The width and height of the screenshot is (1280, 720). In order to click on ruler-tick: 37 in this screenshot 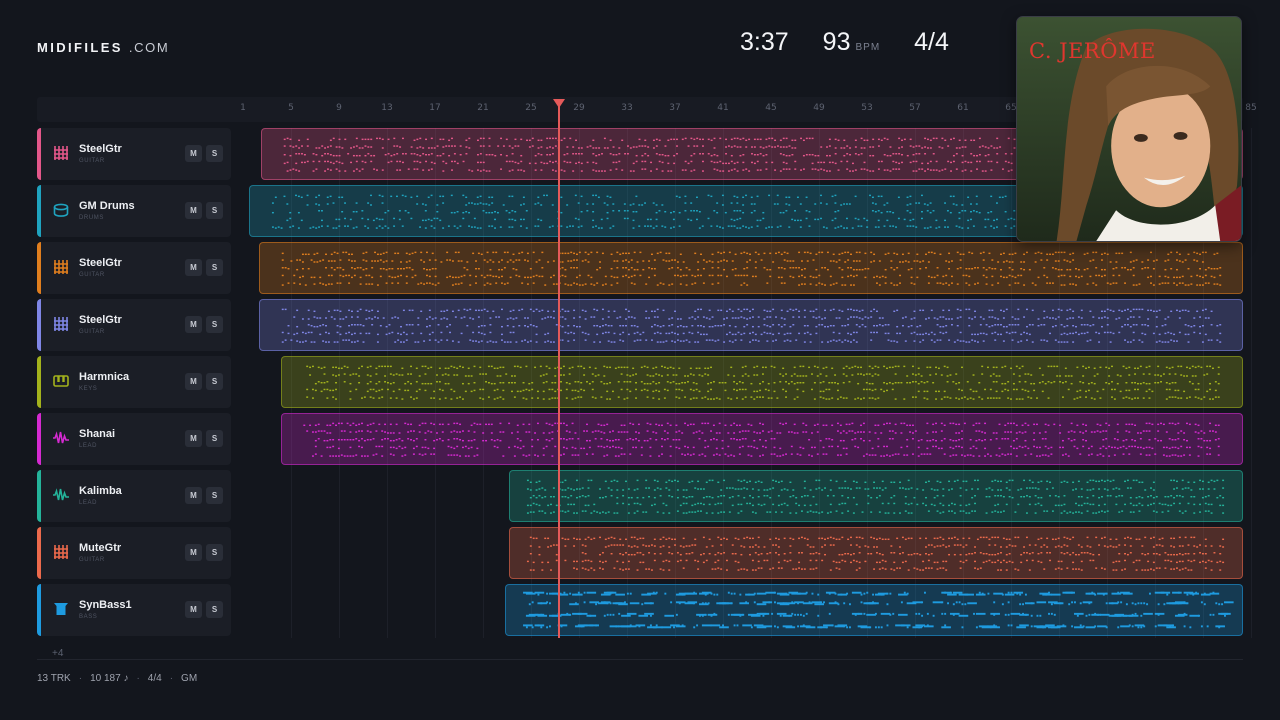, I will do `click(675, 108)`.